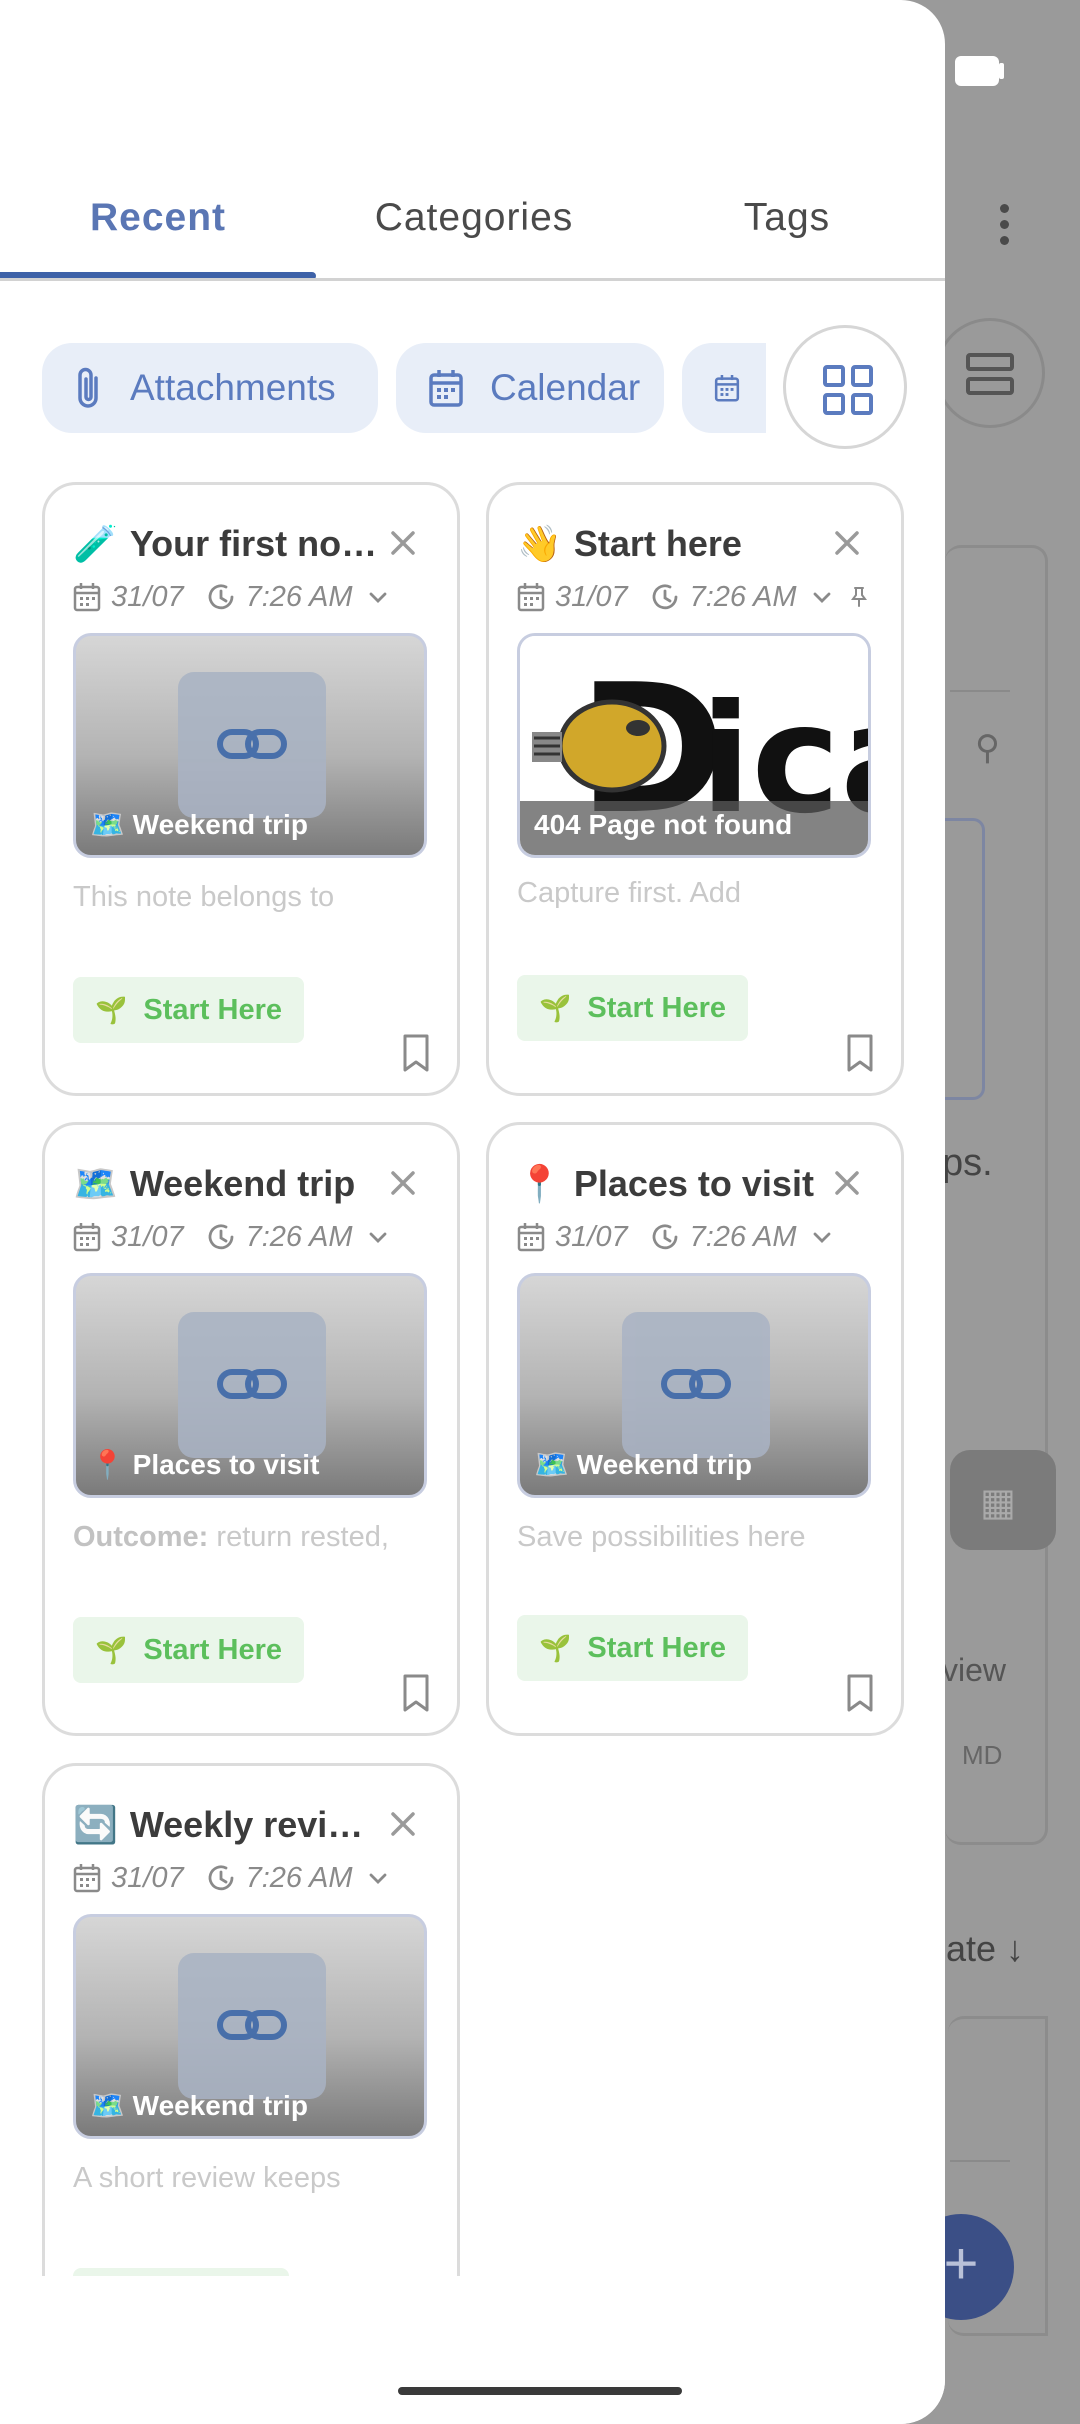  What do you see at coordinates (1003, 1500) in the screenshot?
I see `grid-menu-icon: ▦` at bounding box center [1003, 1500].